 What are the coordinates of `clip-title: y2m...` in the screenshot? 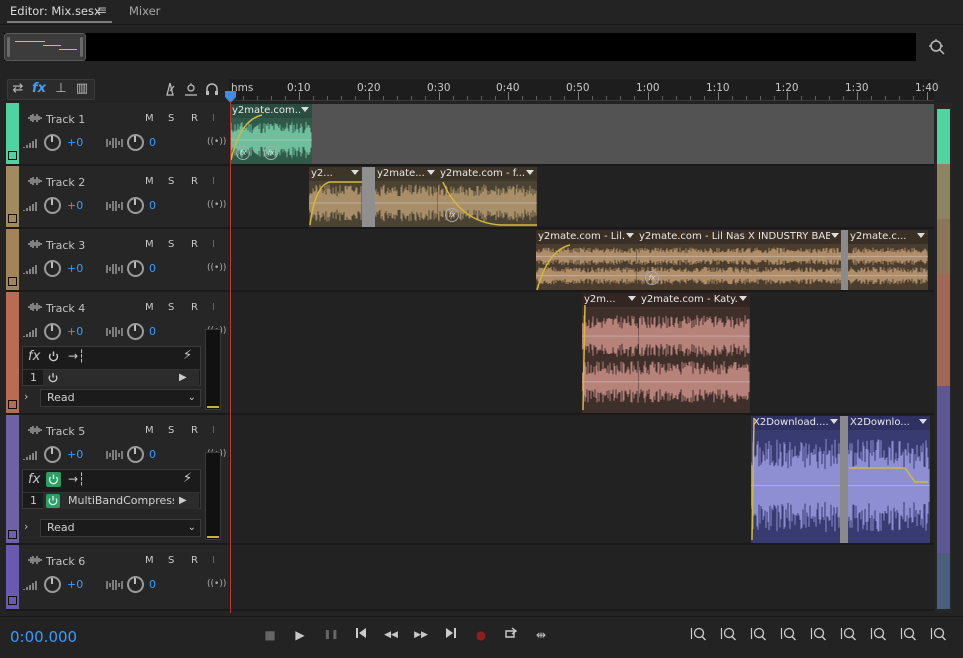 It's located at (605, 299).